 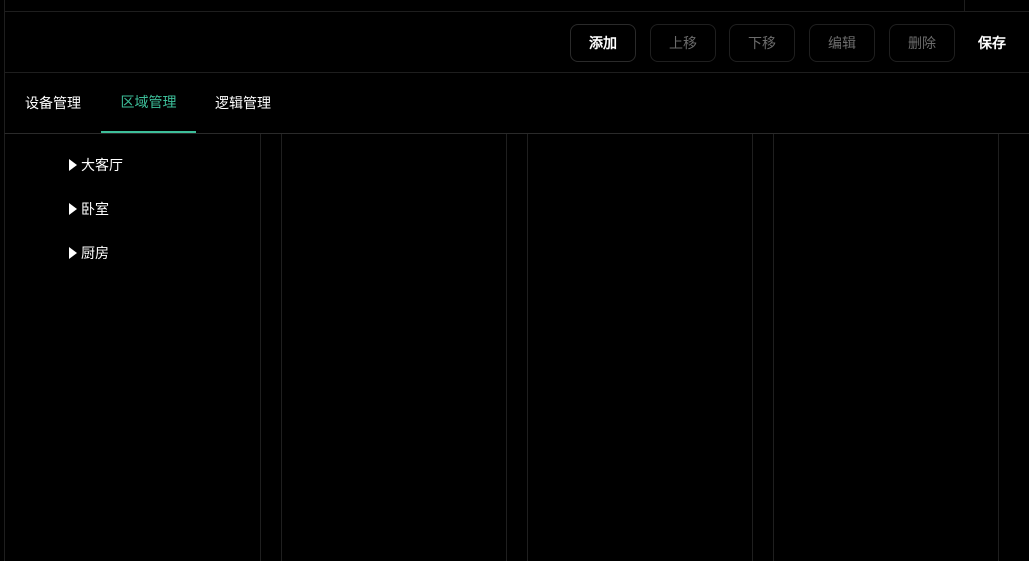 What do you see at coordinates (762, 43) in the screenshot?
I see `move-down-button: 下移` at bounding box center [762, 43].